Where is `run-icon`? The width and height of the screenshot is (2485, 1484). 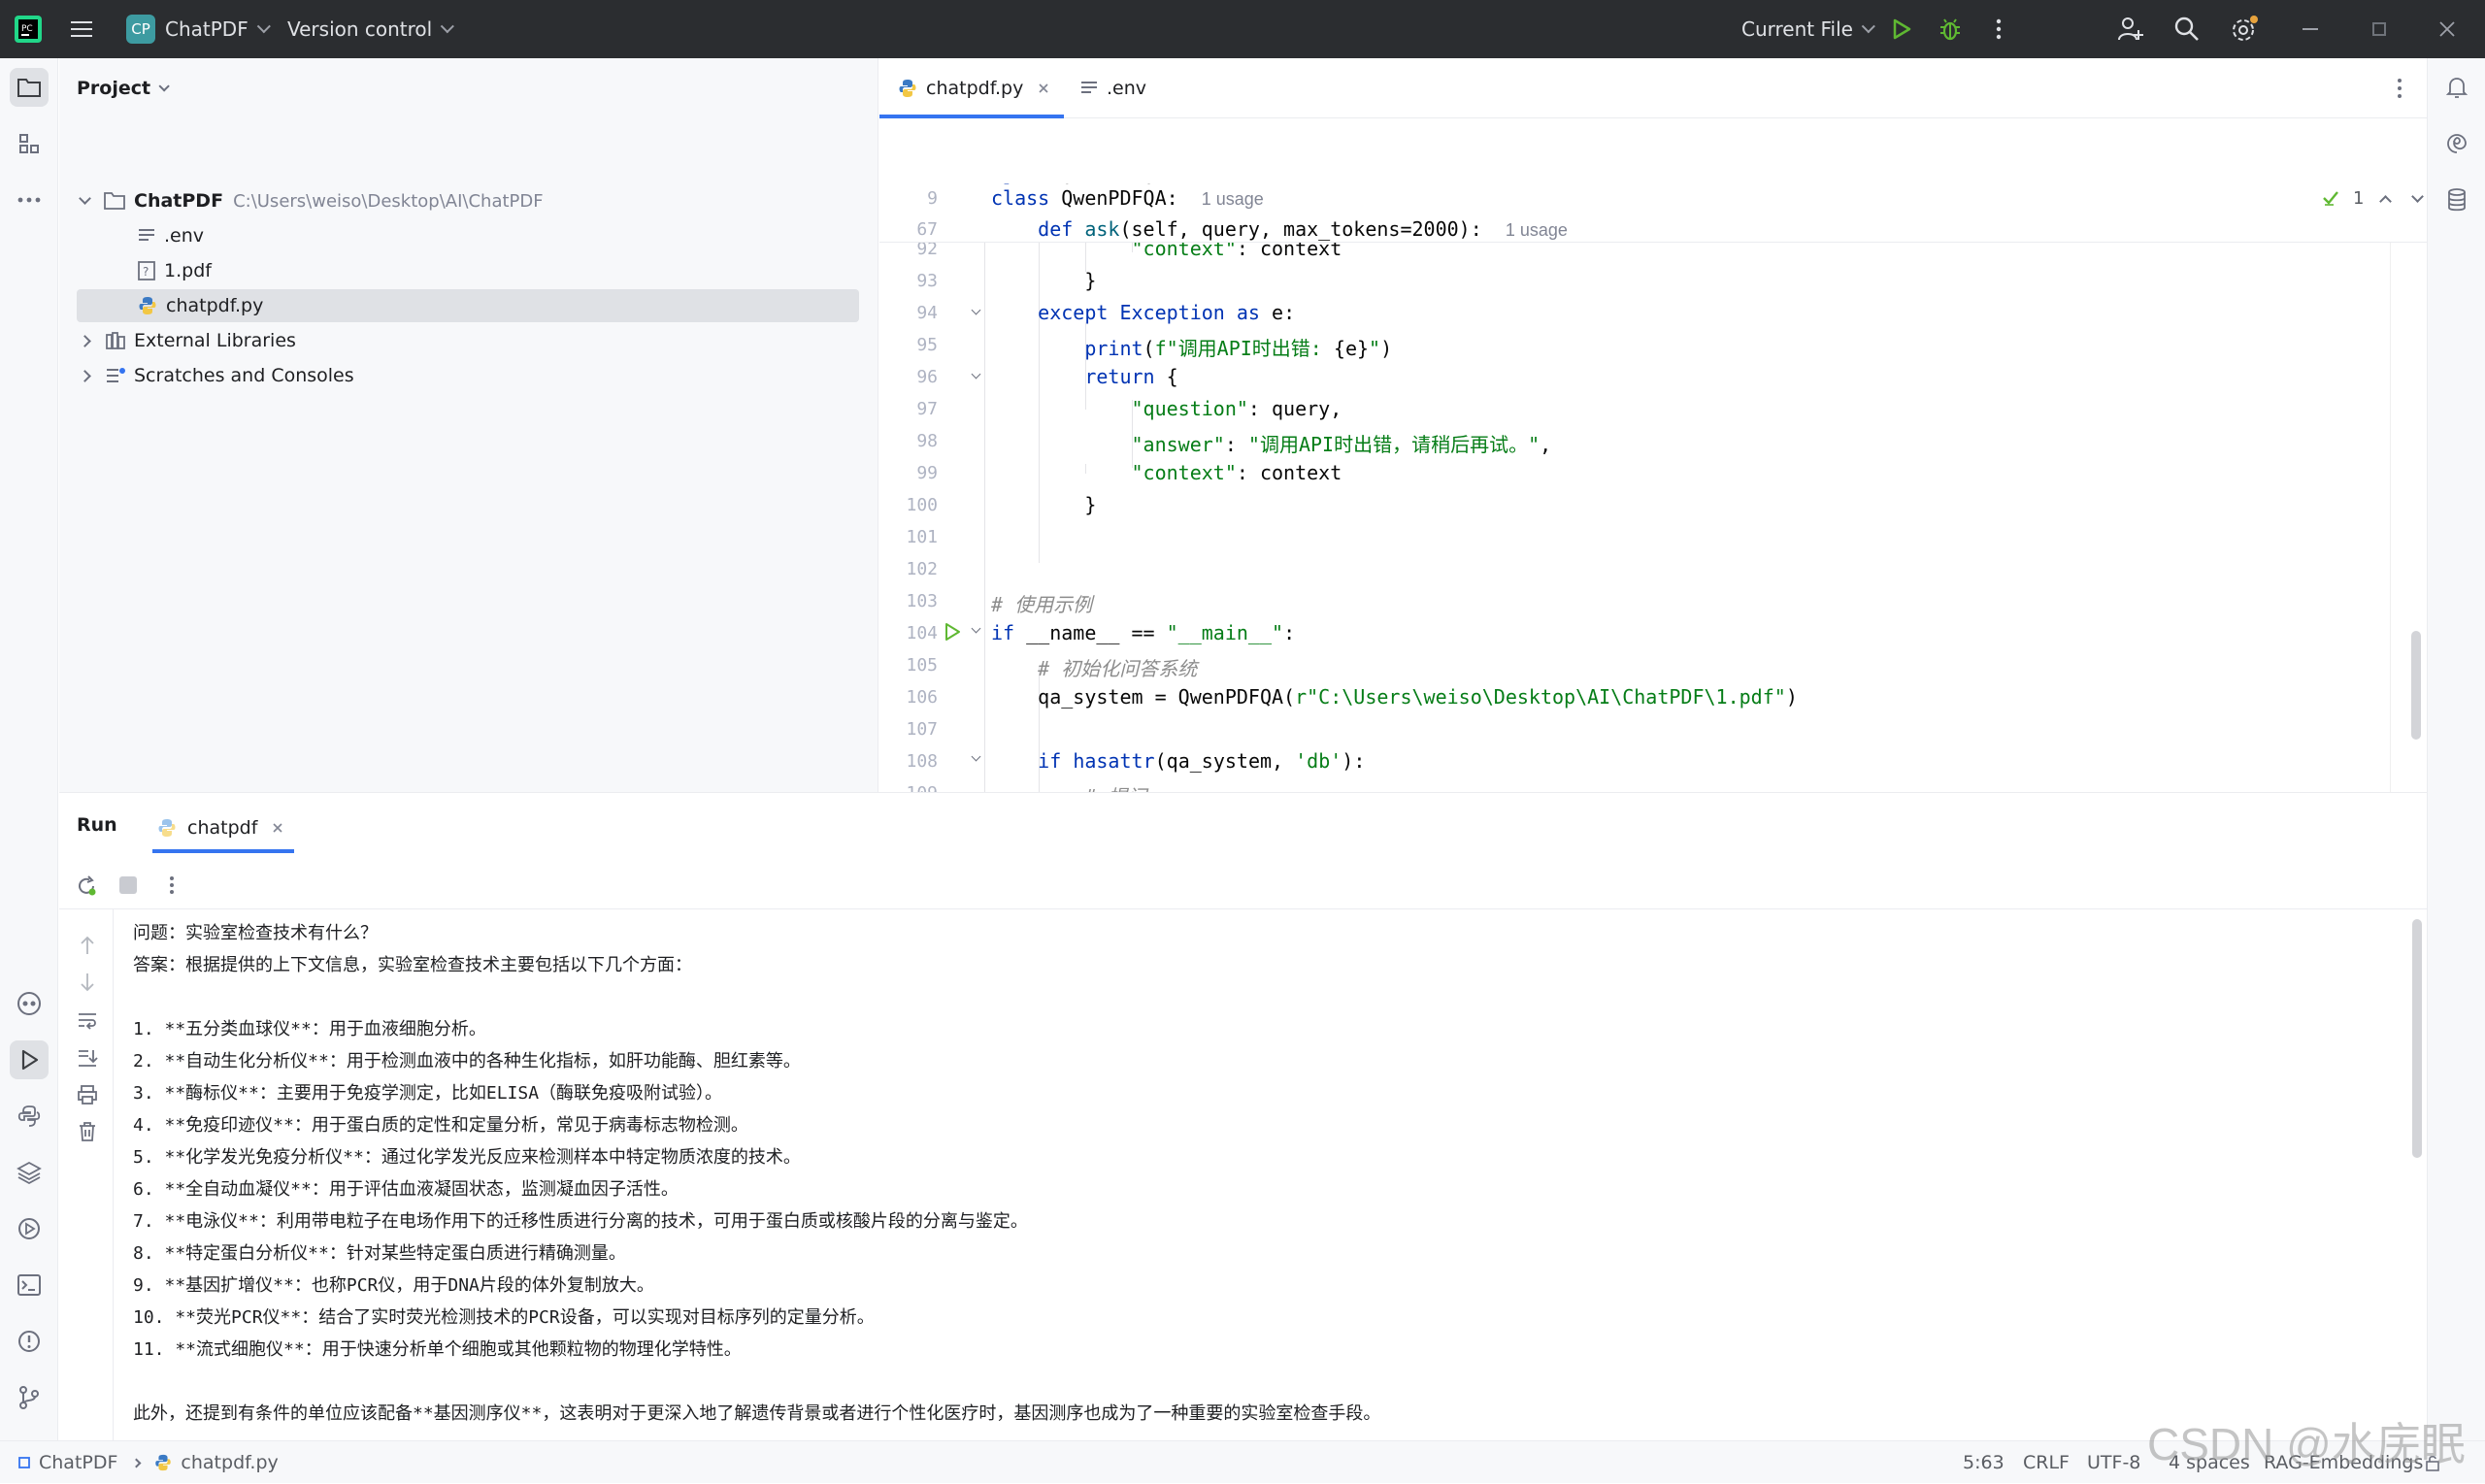
run-icon is located at coordinates (1901, 29).